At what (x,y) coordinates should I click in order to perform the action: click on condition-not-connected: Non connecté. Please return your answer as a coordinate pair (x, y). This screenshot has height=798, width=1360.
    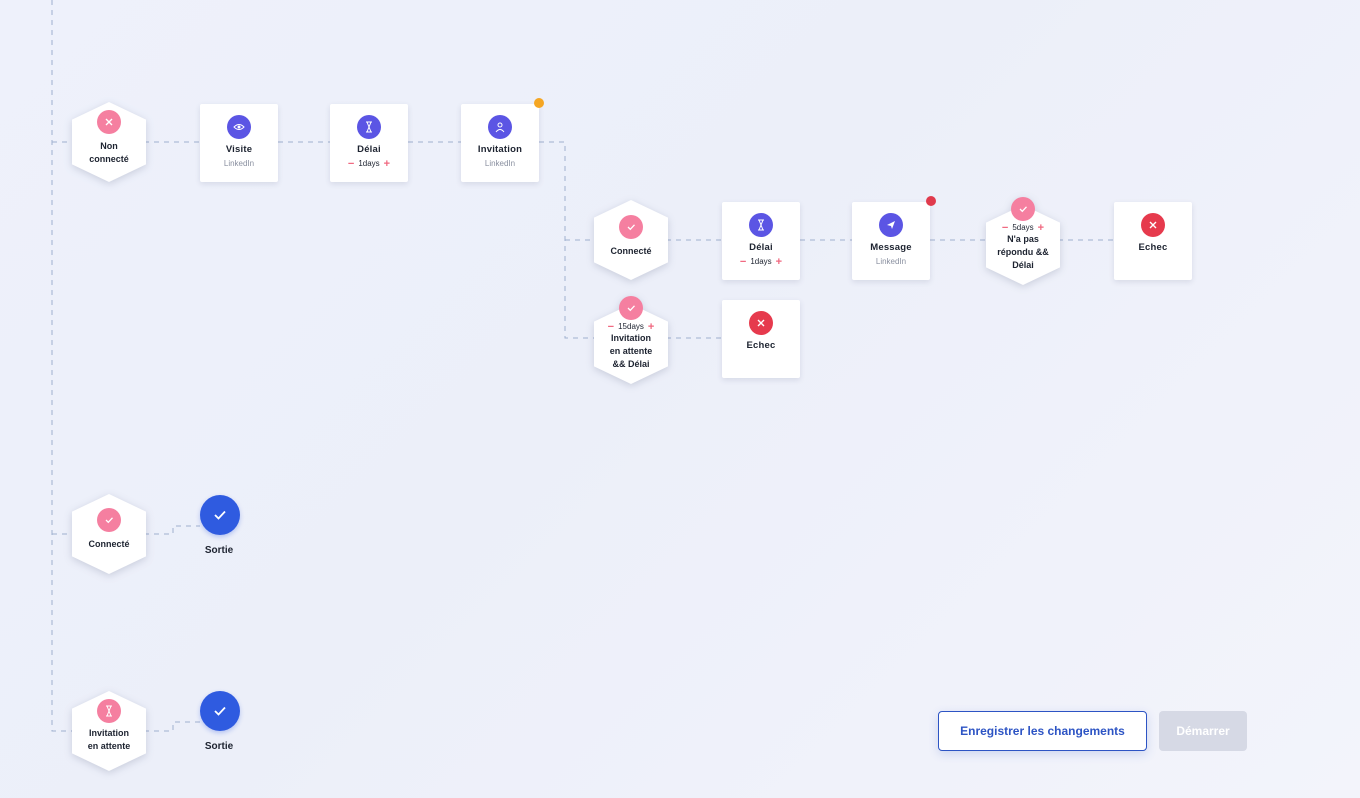
    Looking at the image, I should click on (109, 142).